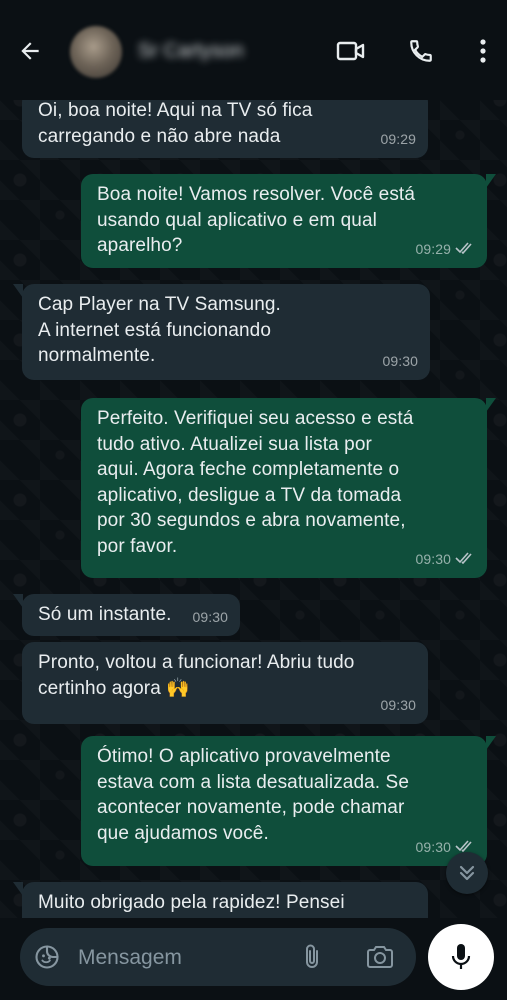 Image resolution: width=507 pixels, height=1000 pixels. Describe the element at coordinates (380, 957) in the screenshot. I see `camera-icon` at that location.